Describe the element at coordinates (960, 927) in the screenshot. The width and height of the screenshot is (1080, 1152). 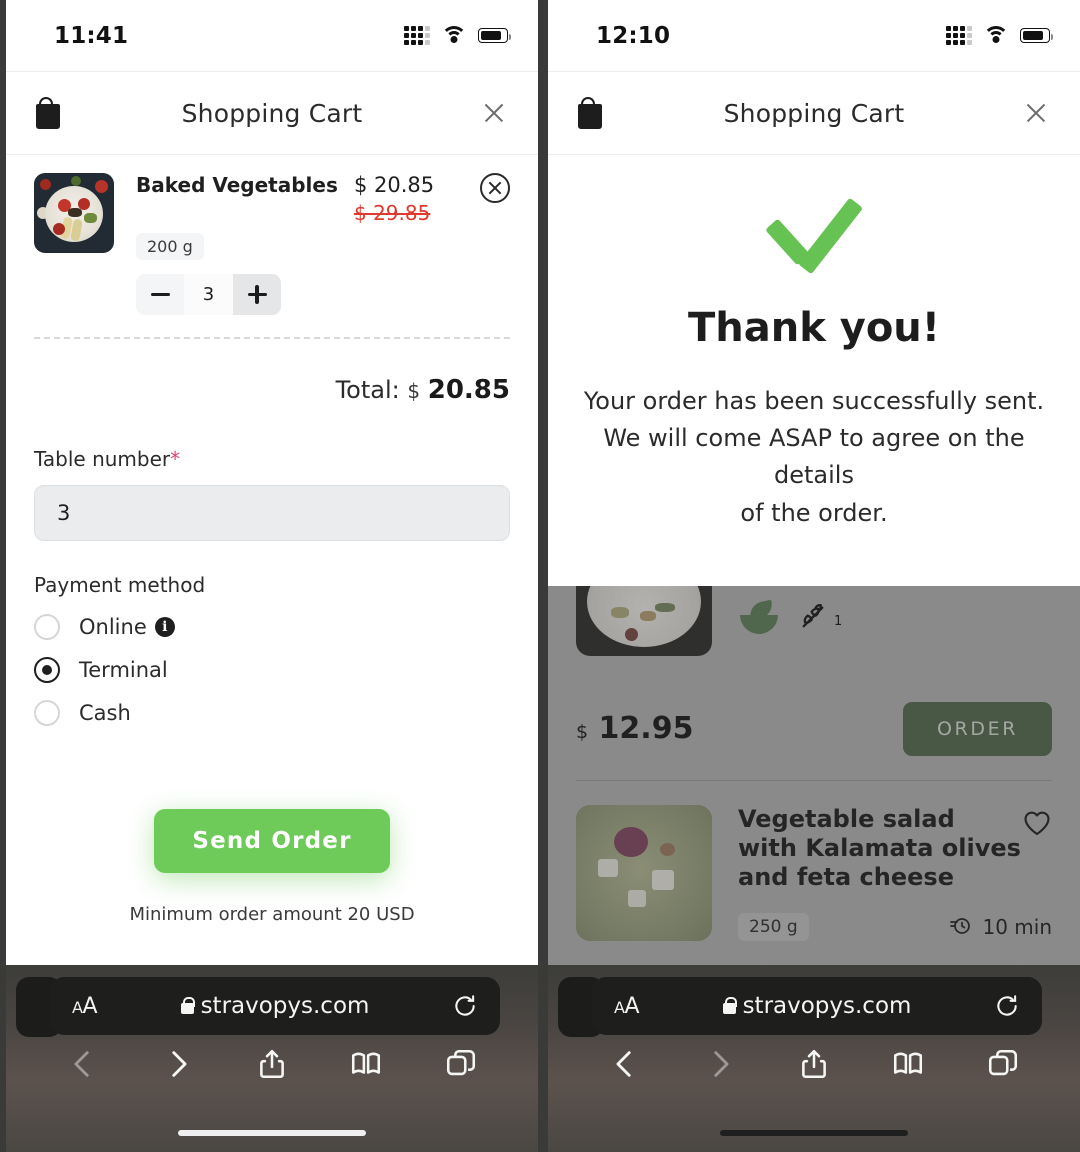
I see `cook-time-icon` at that location.